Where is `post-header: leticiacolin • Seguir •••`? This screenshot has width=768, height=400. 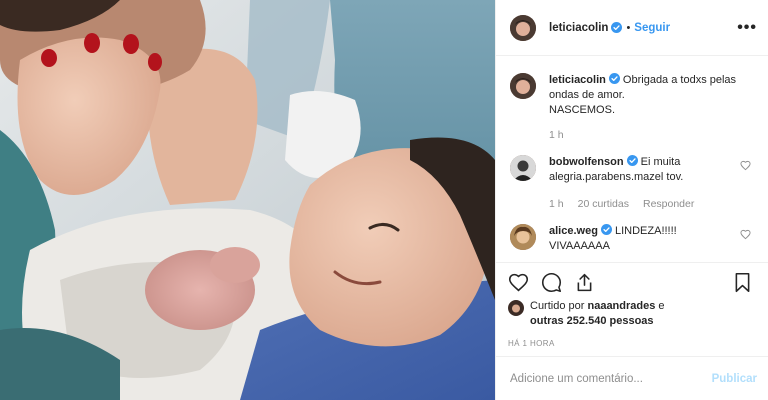 post-header: leticiacolin • Seguir ••• is located at coordinates (632, 28).